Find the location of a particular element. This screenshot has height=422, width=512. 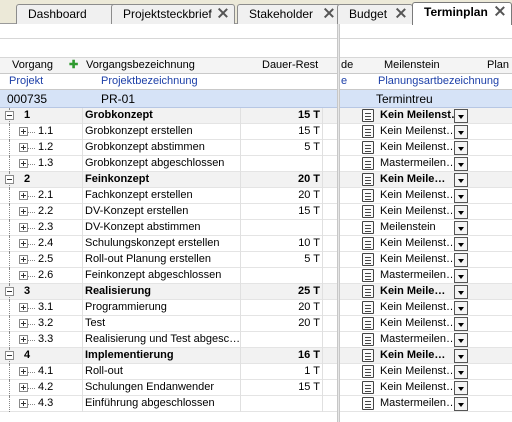

task-duration: 25 T is located at coordinates (281, 291).